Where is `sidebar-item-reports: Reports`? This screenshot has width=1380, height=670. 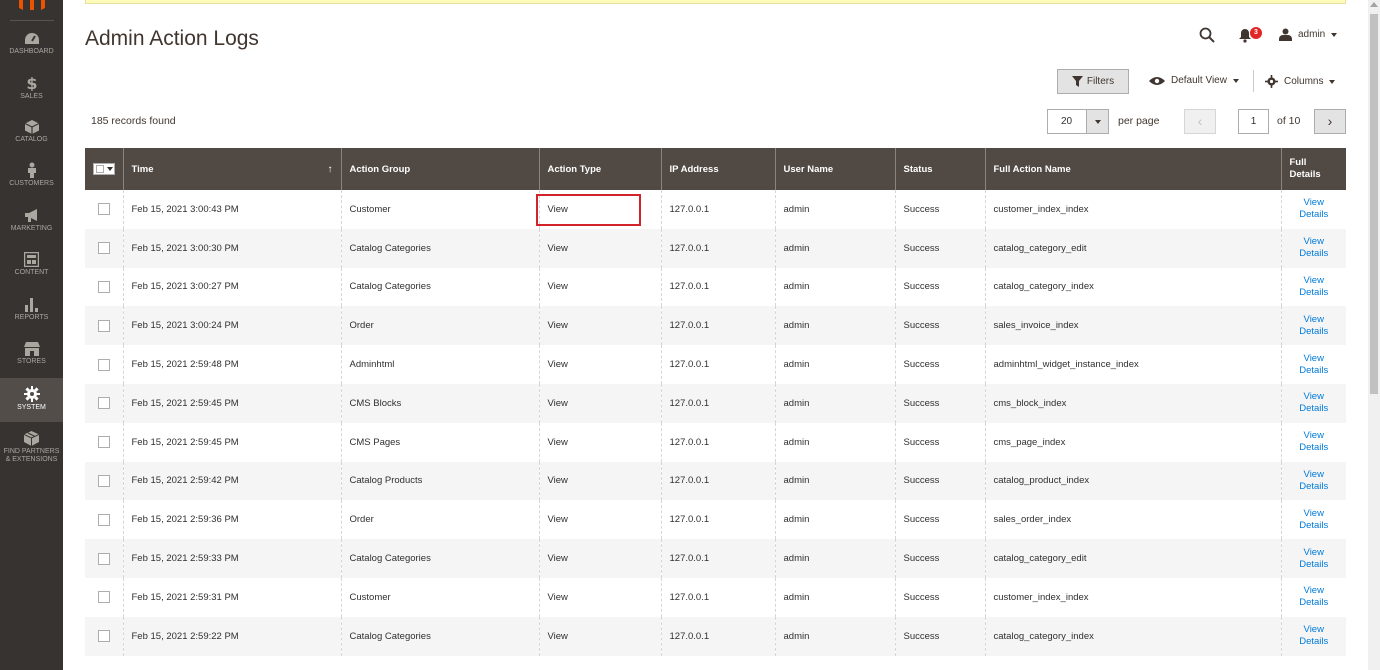 sidebar-item-reports: Reports is located at coordinates (31, 319).